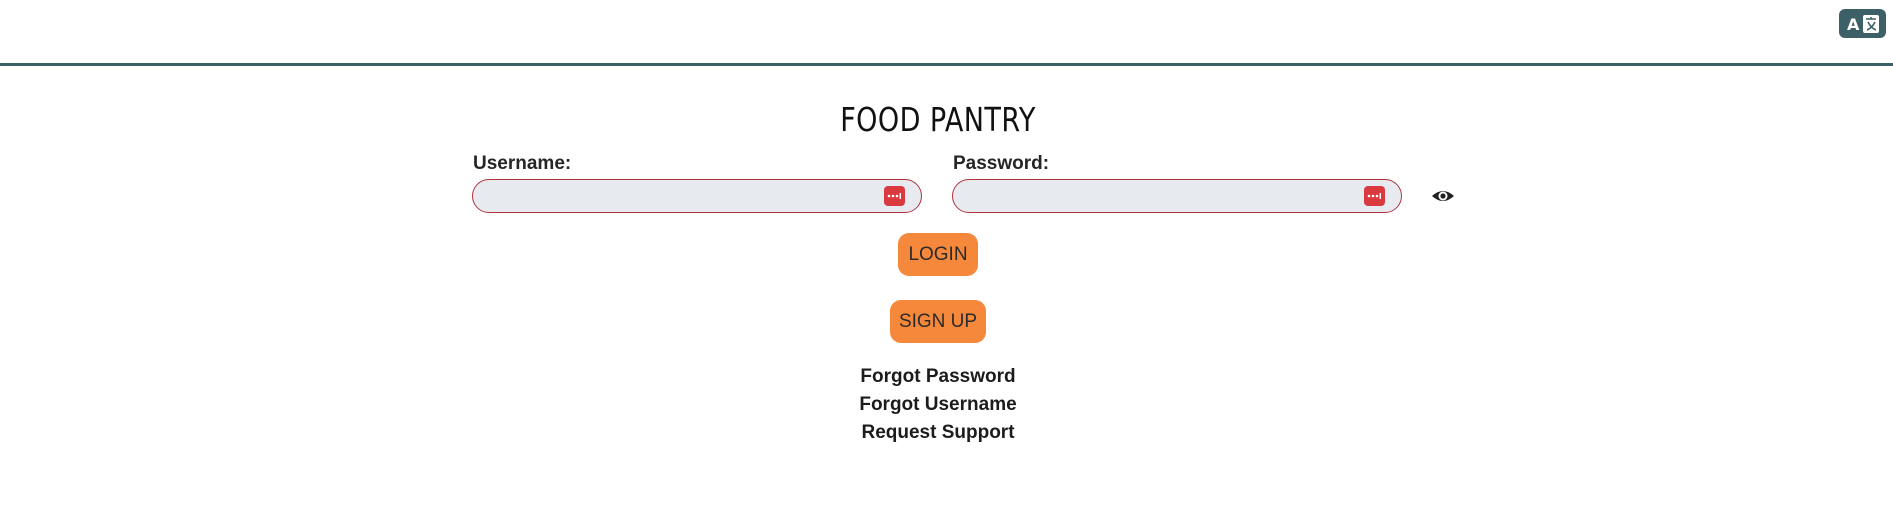 The width and height of the screenshot is (1893, 530). What do you see at coordinates (946, 33) in the screenshot?
I see `top-bar: A` at bounding box center [946, 33].